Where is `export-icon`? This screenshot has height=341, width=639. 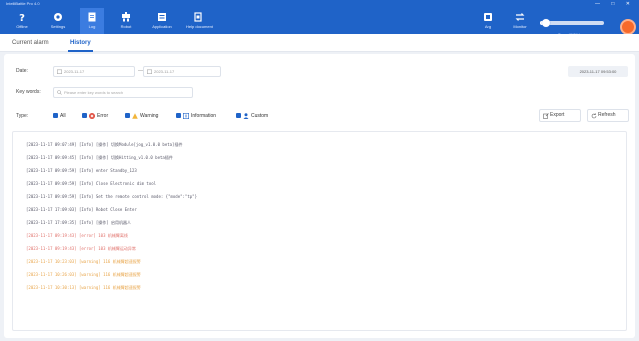
export-icon is located at coordinates (546, 116).